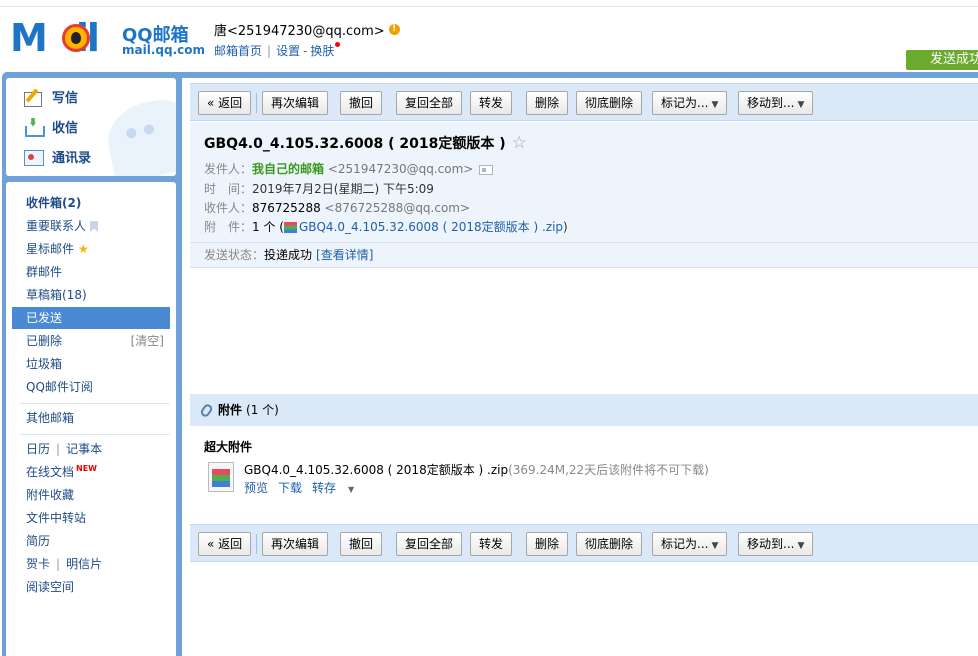 The height and width of the screenshot is (656, 978). Describe the element at coordinates (299, 31) in the screenshot. I see `account-name: 唐<251947230@qq.com>` at that location.